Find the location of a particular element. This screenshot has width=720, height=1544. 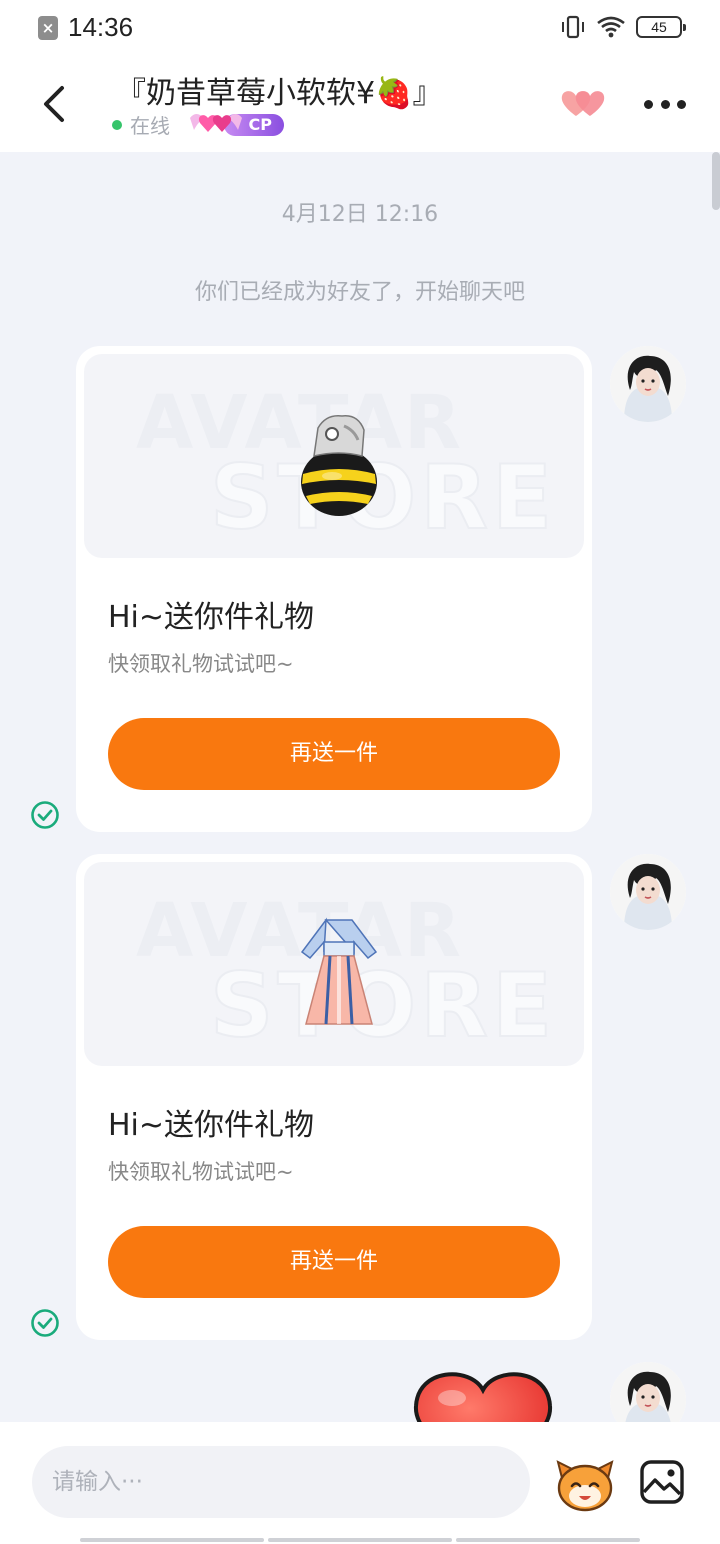

image-picker-button is located at coordinates (662, 1482).